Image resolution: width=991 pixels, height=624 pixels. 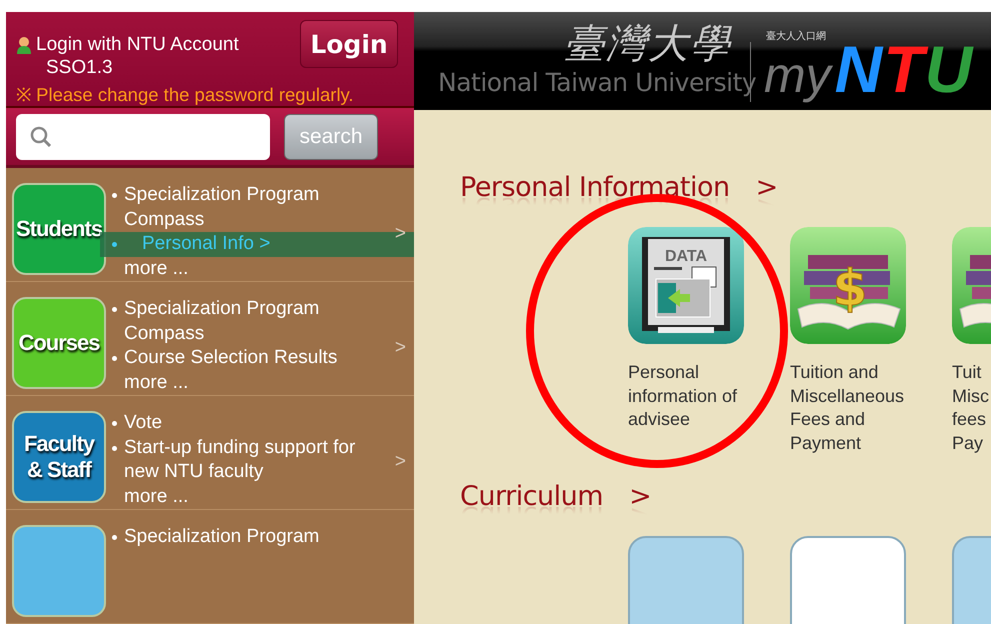 What do you see at coordinates (235, 358) in the screenshot?
I see `menu-link: Course Selection Results` at bounding box center [235, 358].